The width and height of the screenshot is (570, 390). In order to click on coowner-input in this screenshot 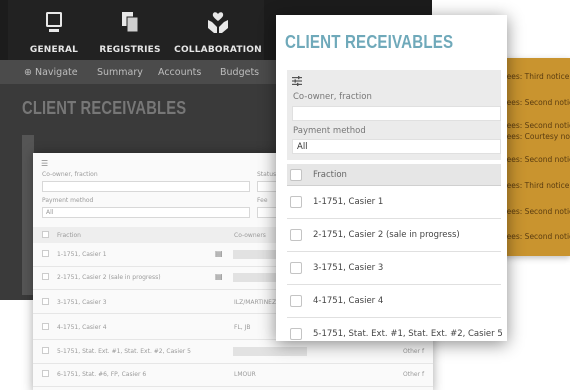, I will do `click(396, 113)`.